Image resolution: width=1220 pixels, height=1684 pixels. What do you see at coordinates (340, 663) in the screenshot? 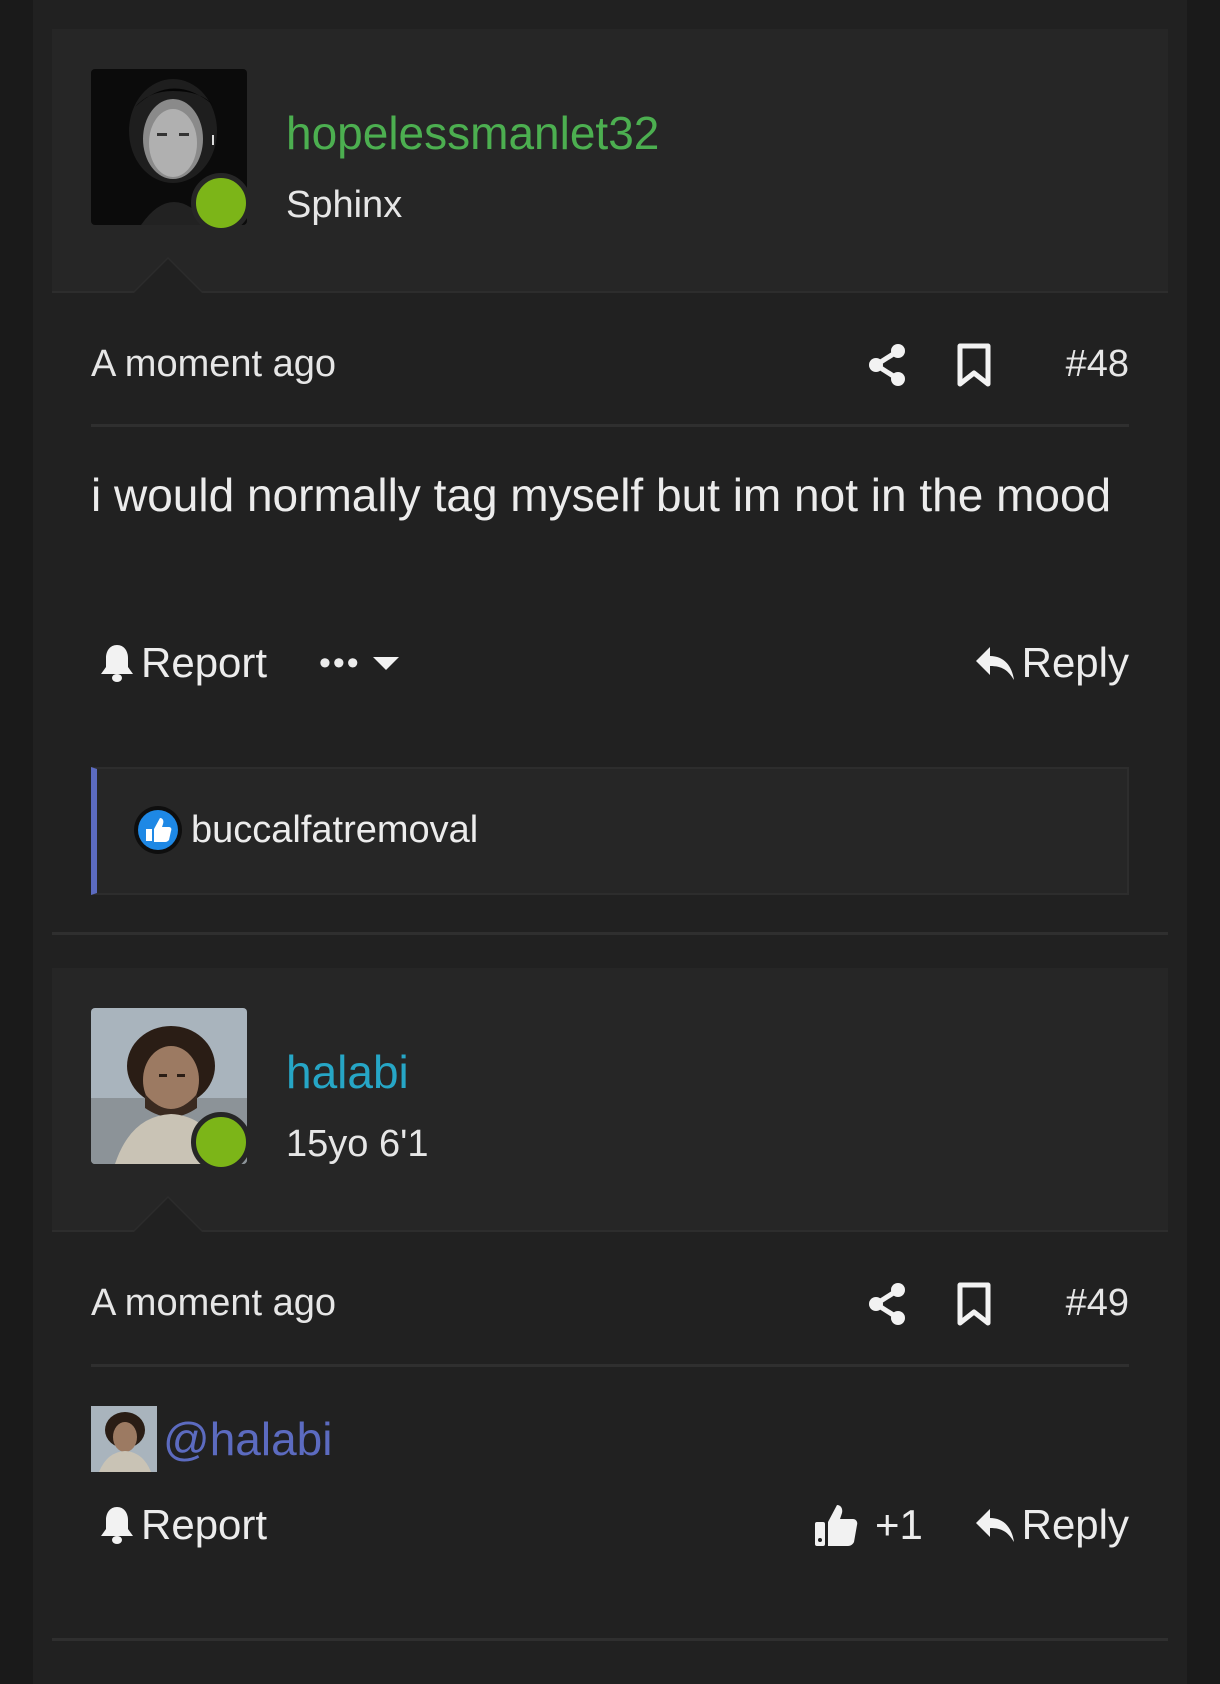
I see `more-dots-icon: •••` at bounding box center [340, 663].